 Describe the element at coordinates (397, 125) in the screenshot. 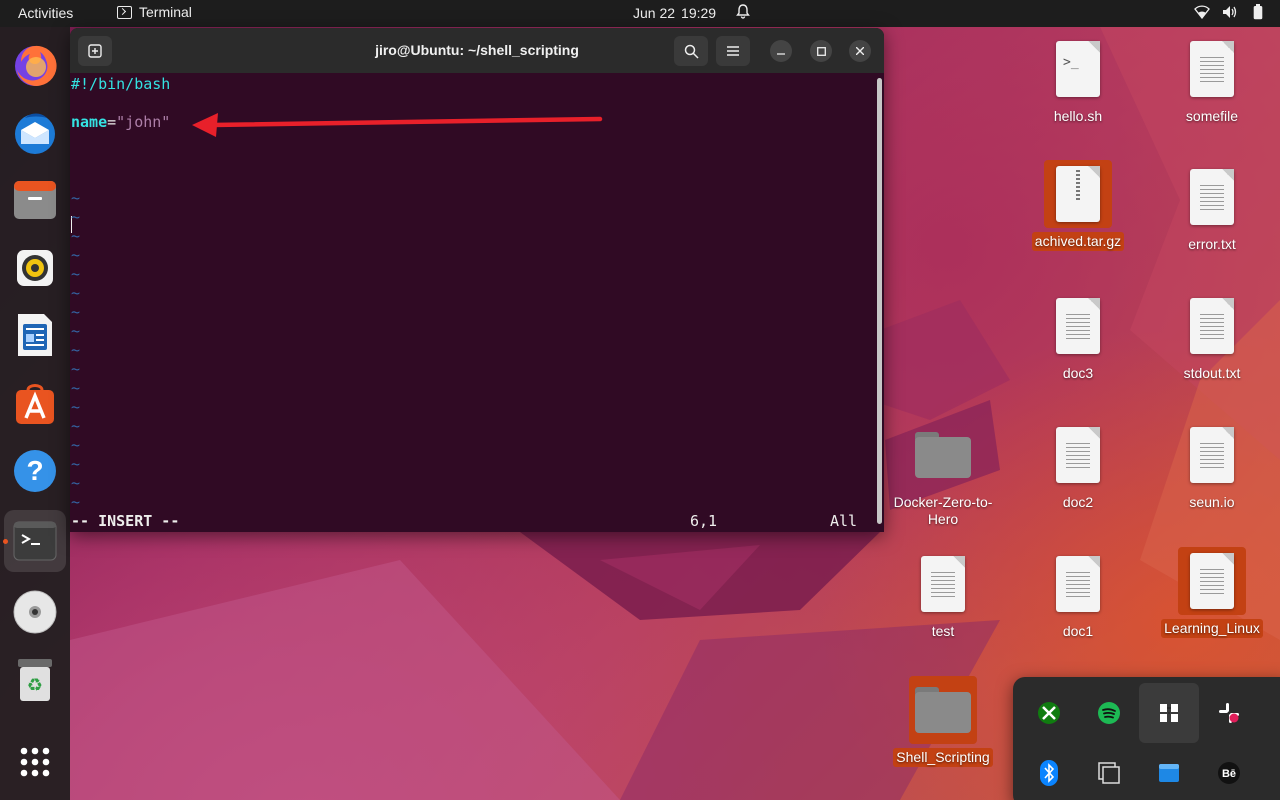

I see `annotation-arrow` at that location.